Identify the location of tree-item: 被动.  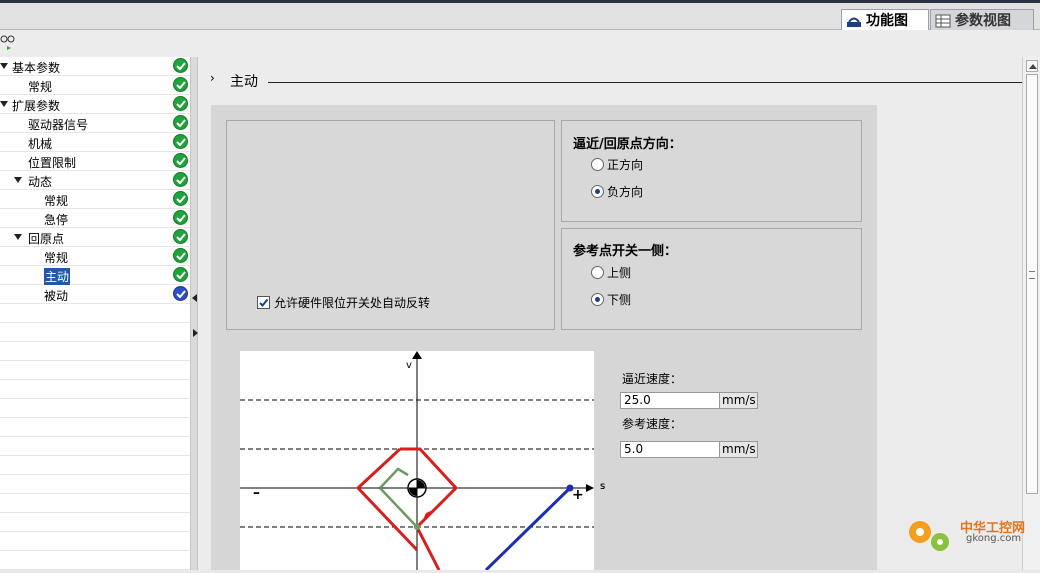
(95, 294).